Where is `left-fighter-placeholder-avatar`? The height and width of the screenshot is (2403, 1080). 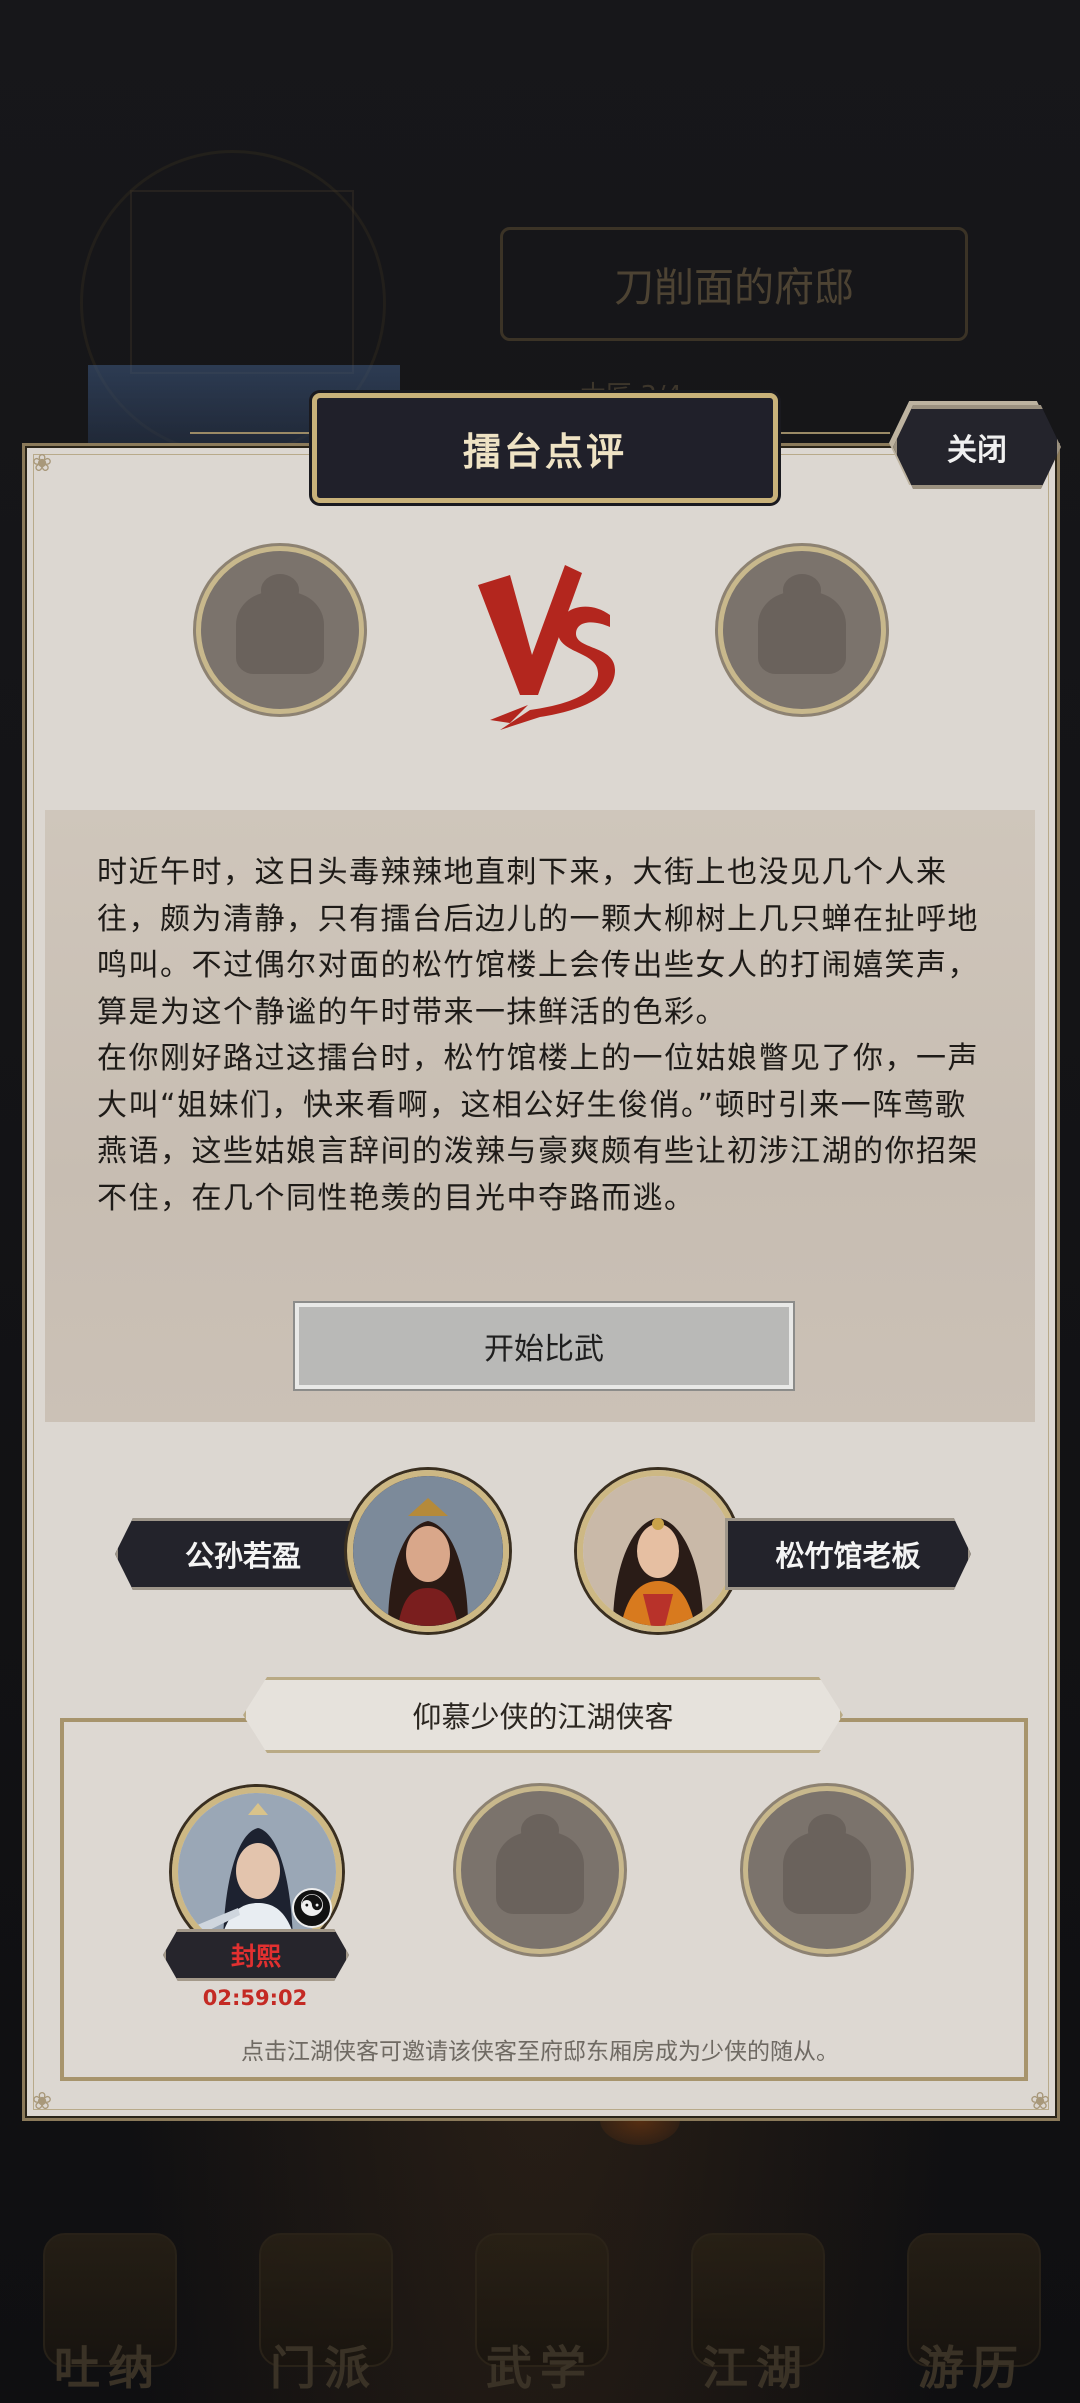 left-fighter-placeholder-avatar is located at coordinates (280, 630).